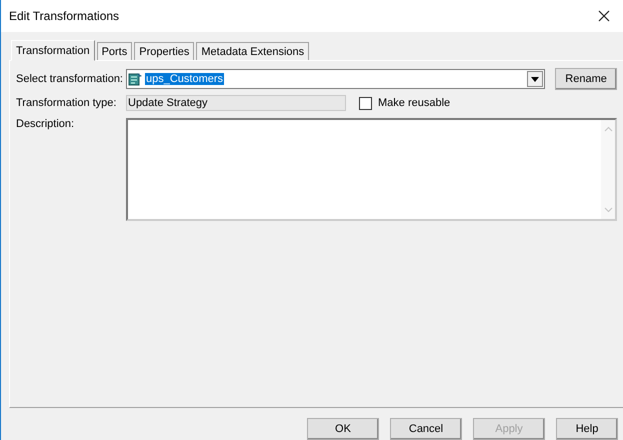  What do you see at coordinates (64, 16) in the screenshot?
I see `window-title: Edit Transformations` at bounding box center [64, 16].